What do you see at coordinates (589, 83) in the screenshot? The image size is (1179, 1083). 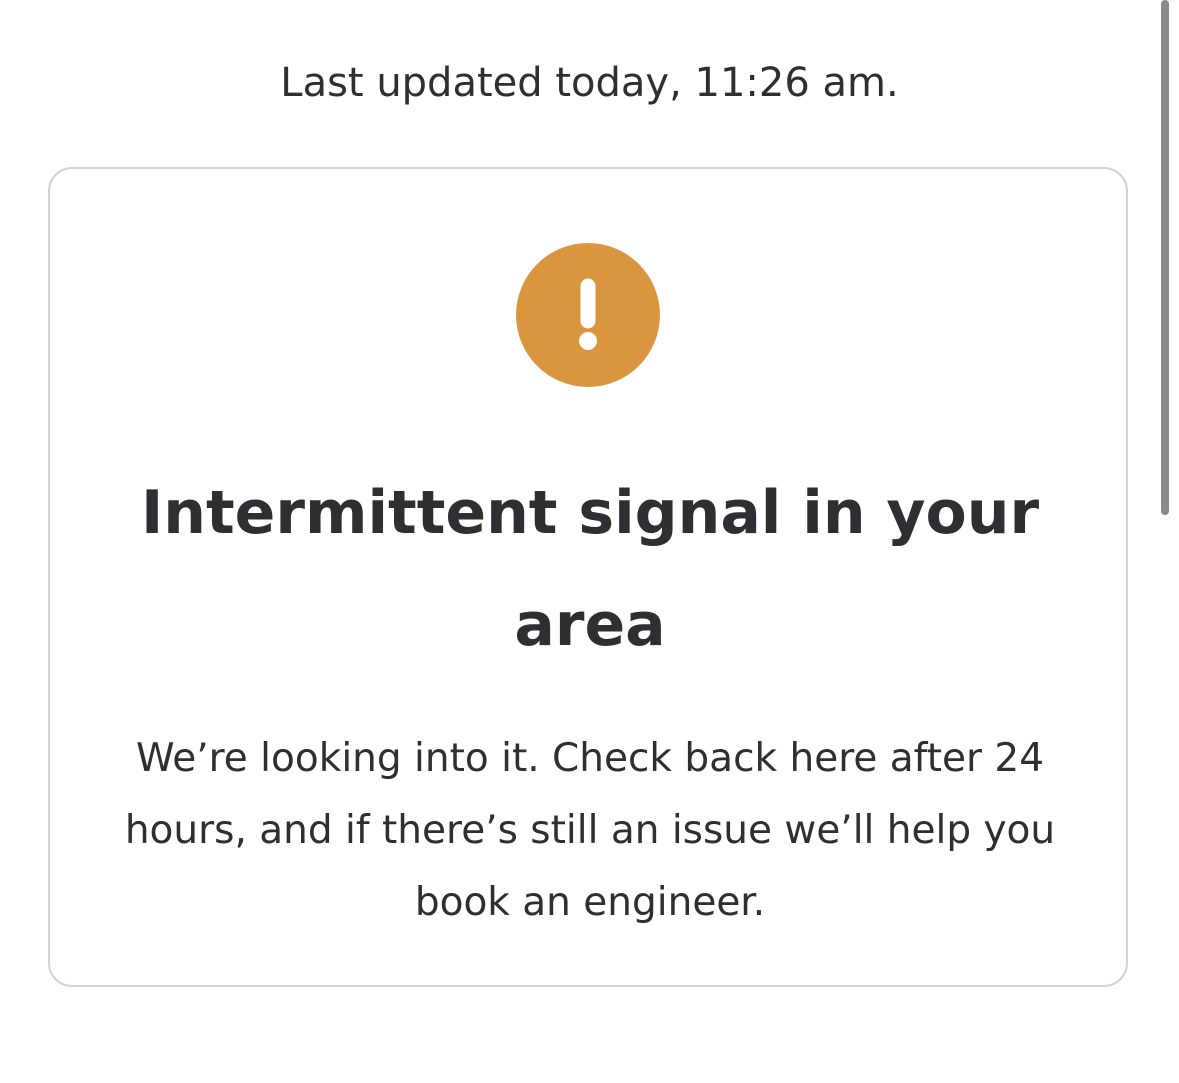 I see `last-updated-text: Last updated today, 11:26 am.` at bounding box center [589, 83].